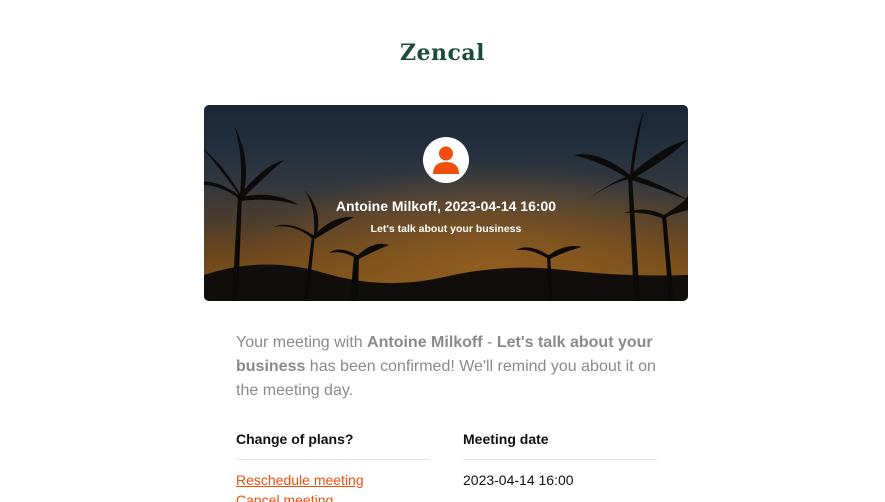  Describe the element at coordinates (425, 342) in the screenshot. I see `message-host: Antoine Milkoff` at that location.